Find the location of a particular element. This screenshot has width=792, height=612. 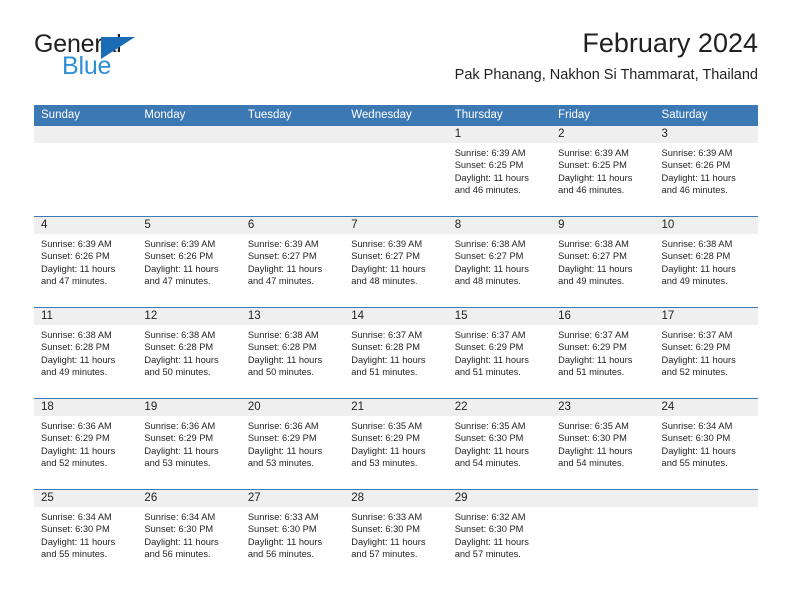

day-number: 4 is located at coordinates (86, 225).